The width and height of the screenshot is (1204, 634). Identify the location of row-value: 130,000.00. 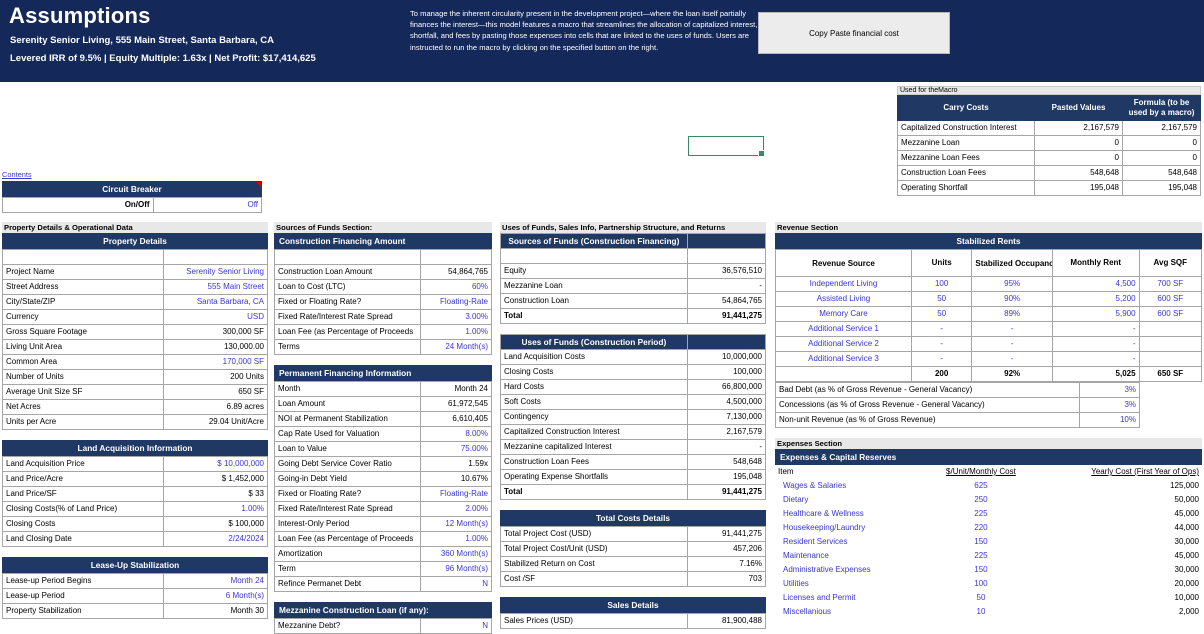
(215, 347).